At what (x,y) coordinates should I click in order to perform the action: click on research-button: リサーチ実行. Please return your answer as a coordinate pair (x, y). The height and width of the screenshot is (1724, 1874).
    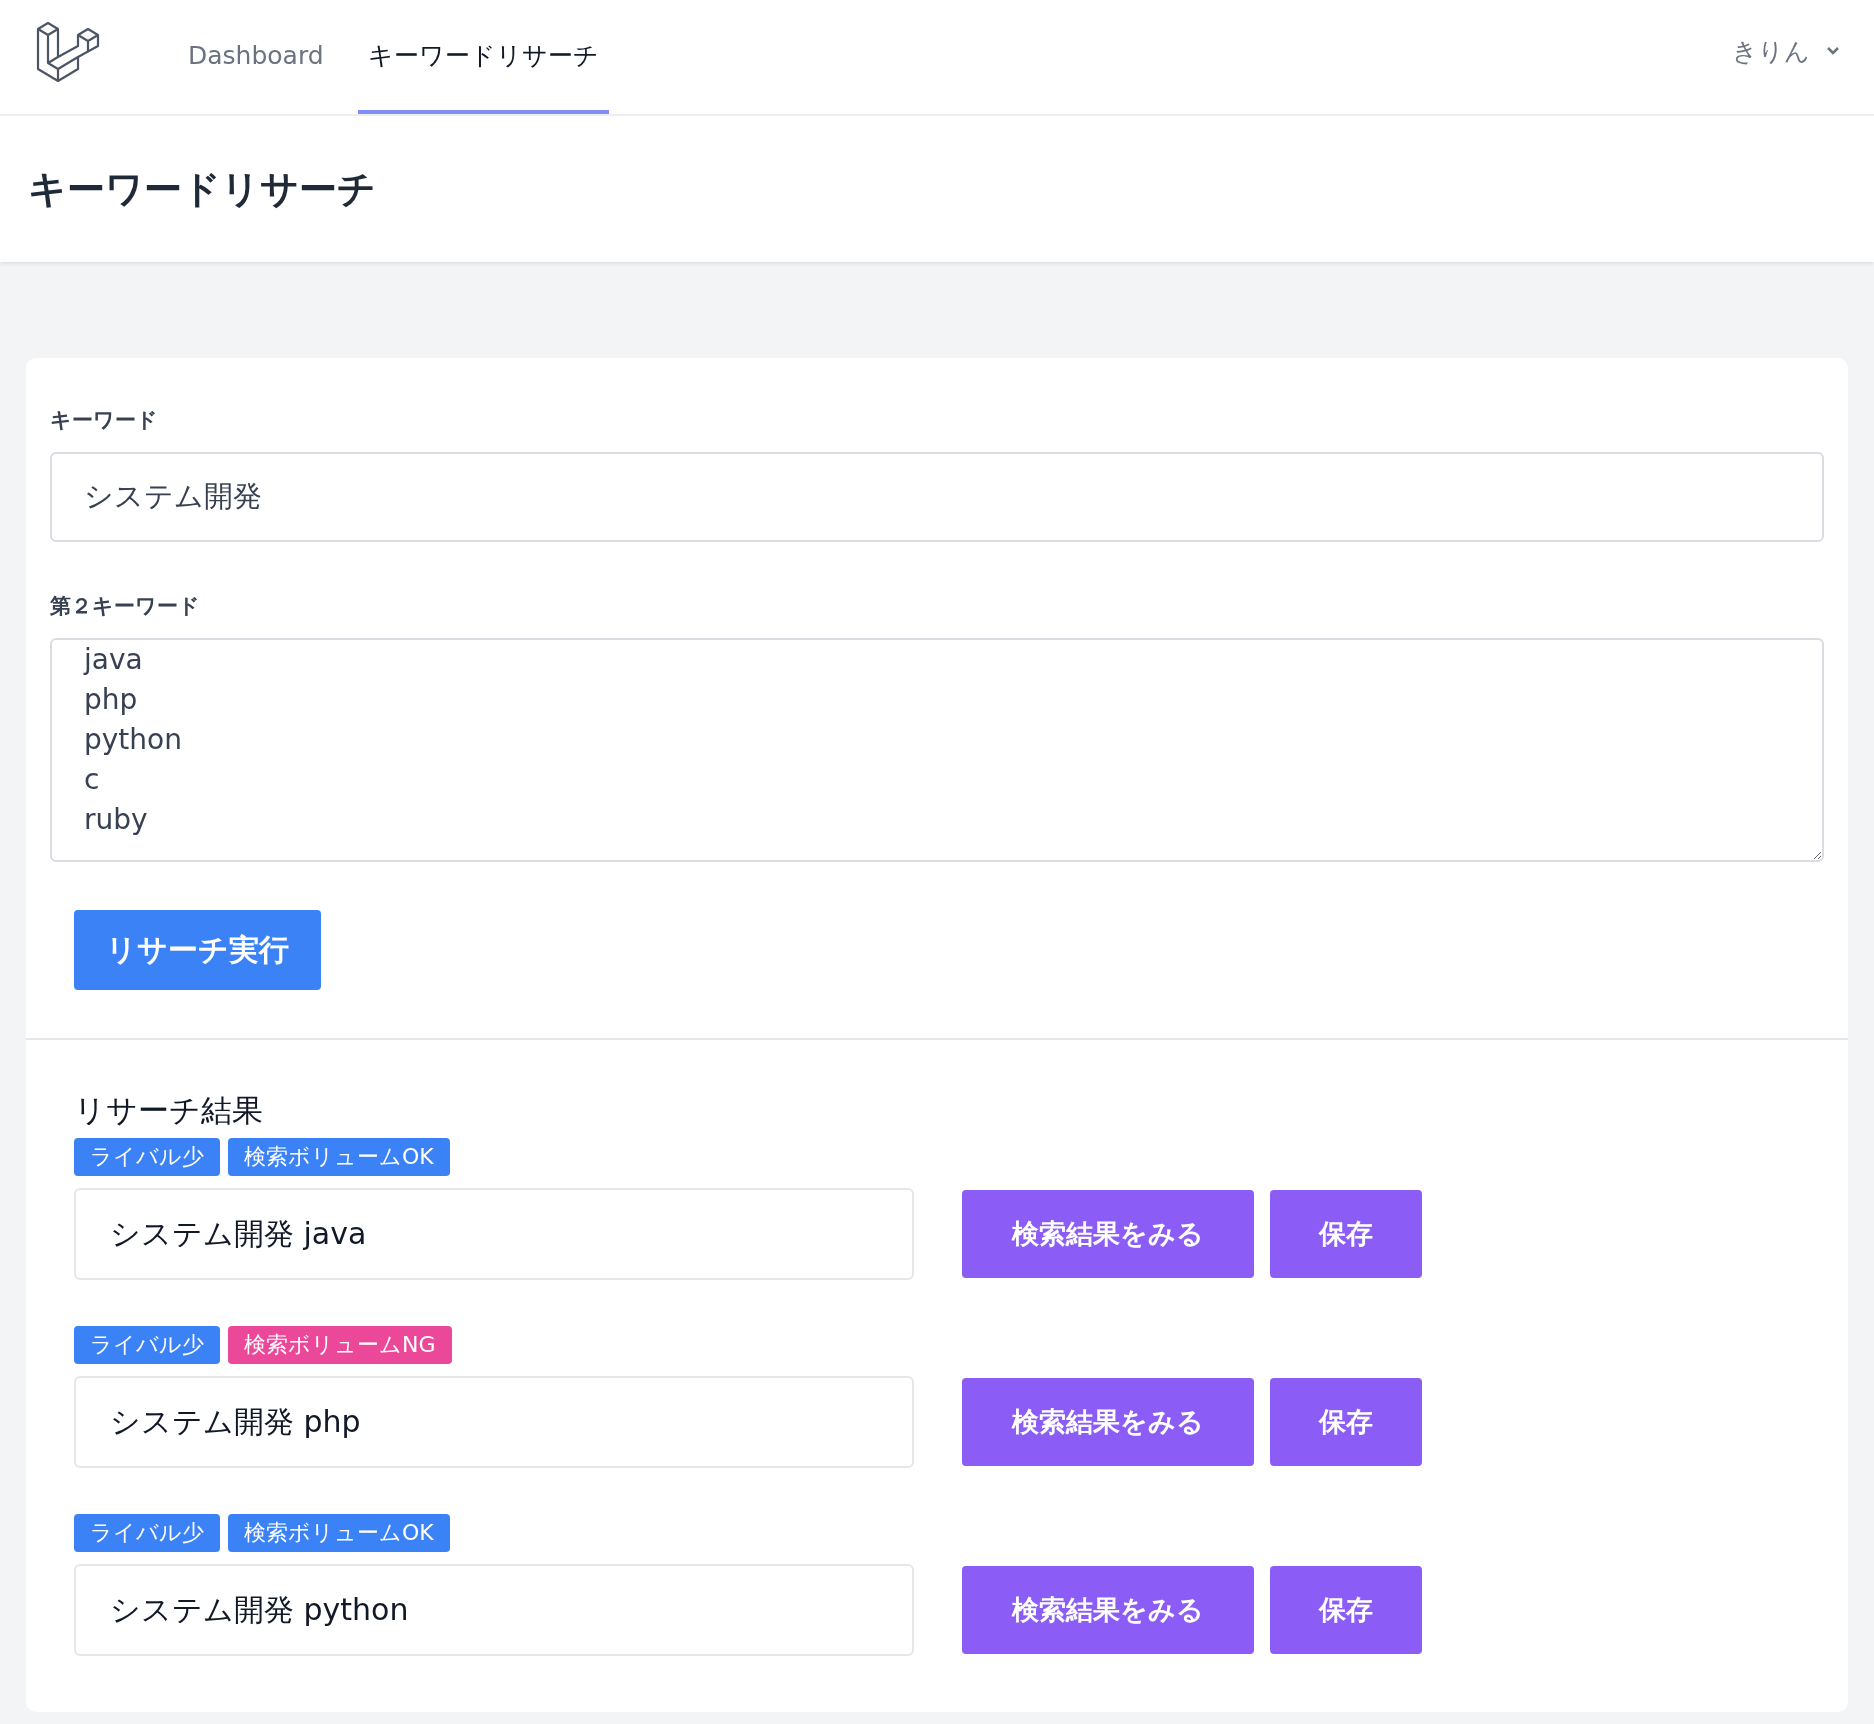
    Looking at the image, I should click on (197, 950).